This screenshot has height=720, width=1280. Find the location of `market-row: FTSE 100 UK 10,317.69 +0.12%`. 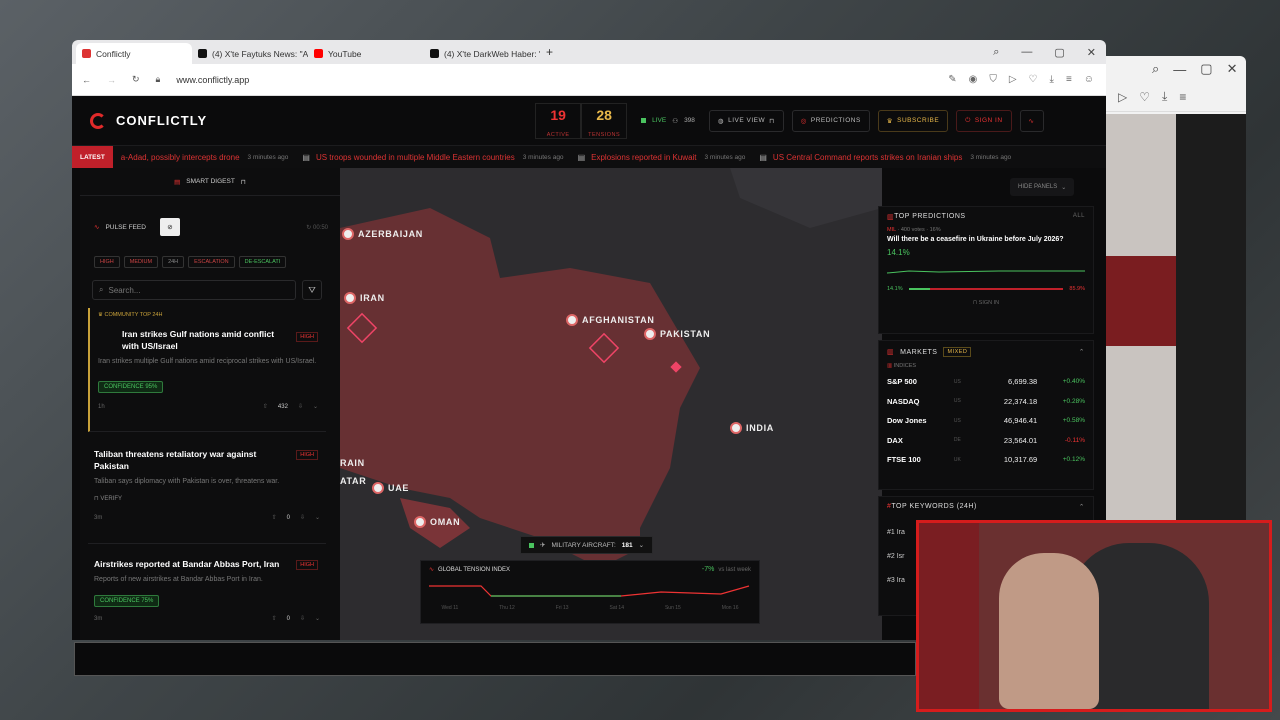

market-row: FTSE 100 UK 10,317.69 +0.12% is located at coordinates (986, 460).